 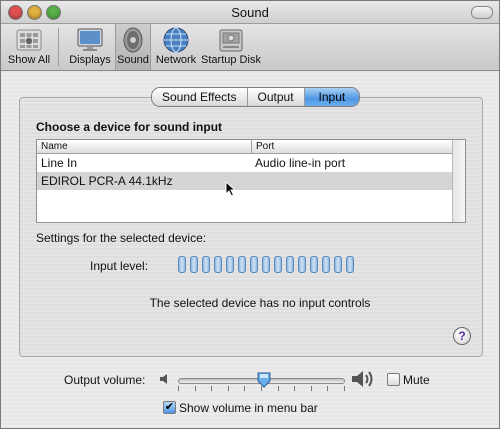 I want to click on toolbar-label: Displays, so click(x=90, y=60).